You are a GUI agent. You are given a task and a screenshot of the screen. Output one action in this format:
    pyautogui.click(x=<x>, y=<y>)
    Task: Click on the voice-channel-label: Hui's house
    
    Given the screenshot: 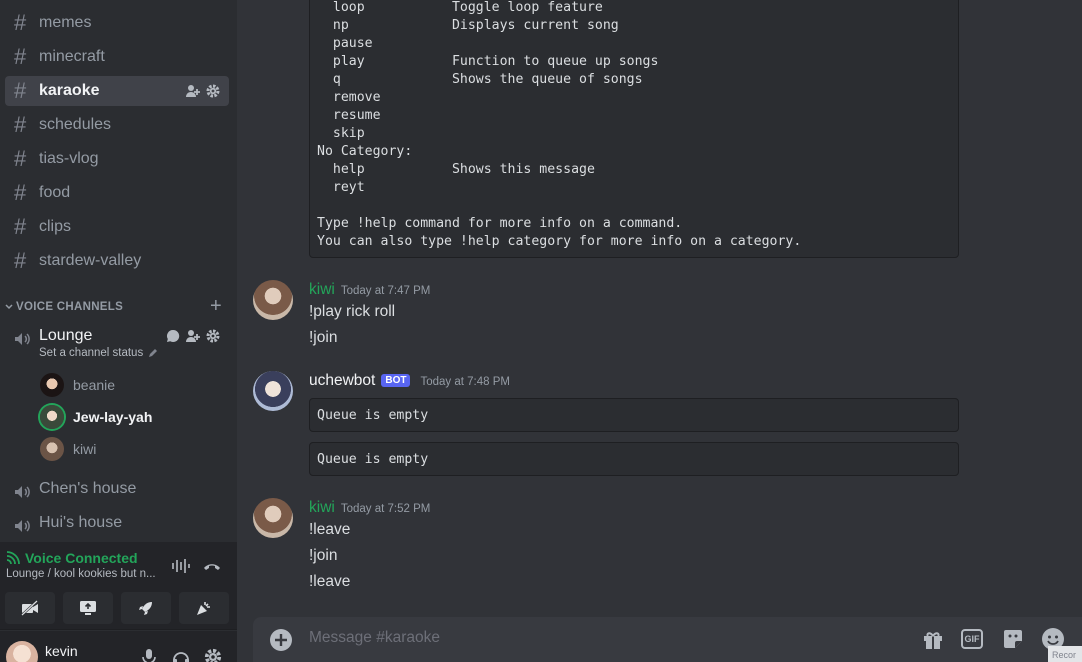 What is the action you would take?
    pyautogui.click(x=81, y=522)
    